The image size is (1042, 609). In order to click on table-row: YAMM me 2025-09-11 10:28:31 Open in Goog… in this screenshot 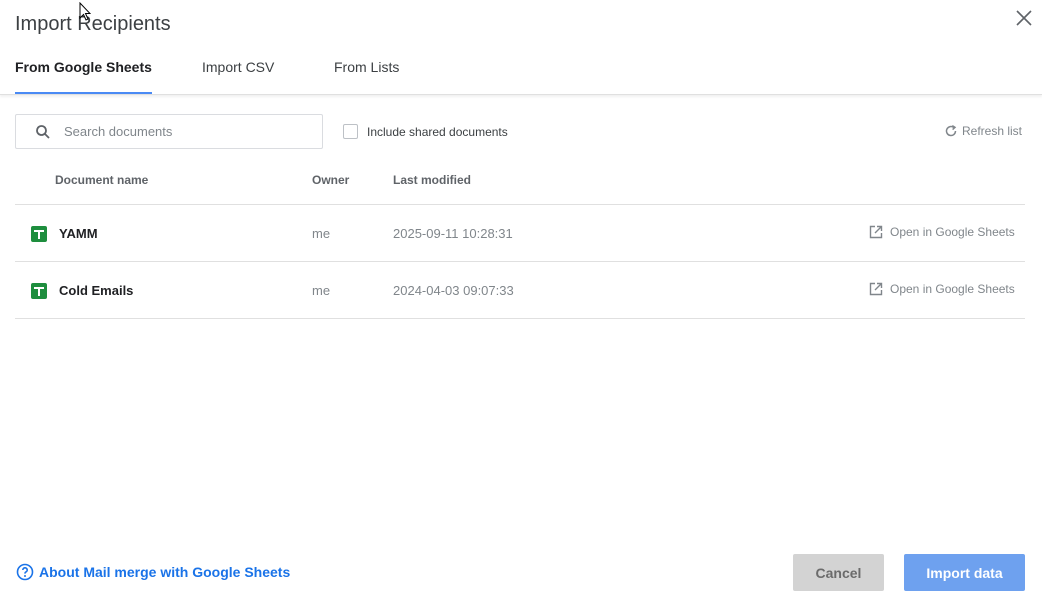, I will do `click(520, 233)`.